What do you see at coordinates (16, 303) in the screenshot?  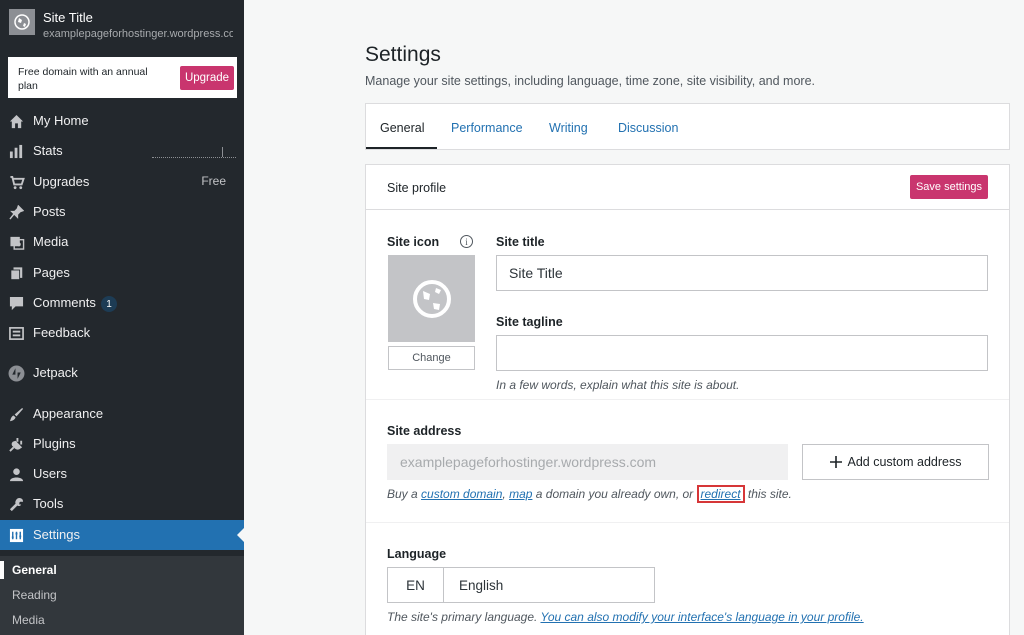 I see `comments-icon` at bounding box center [16, 303].